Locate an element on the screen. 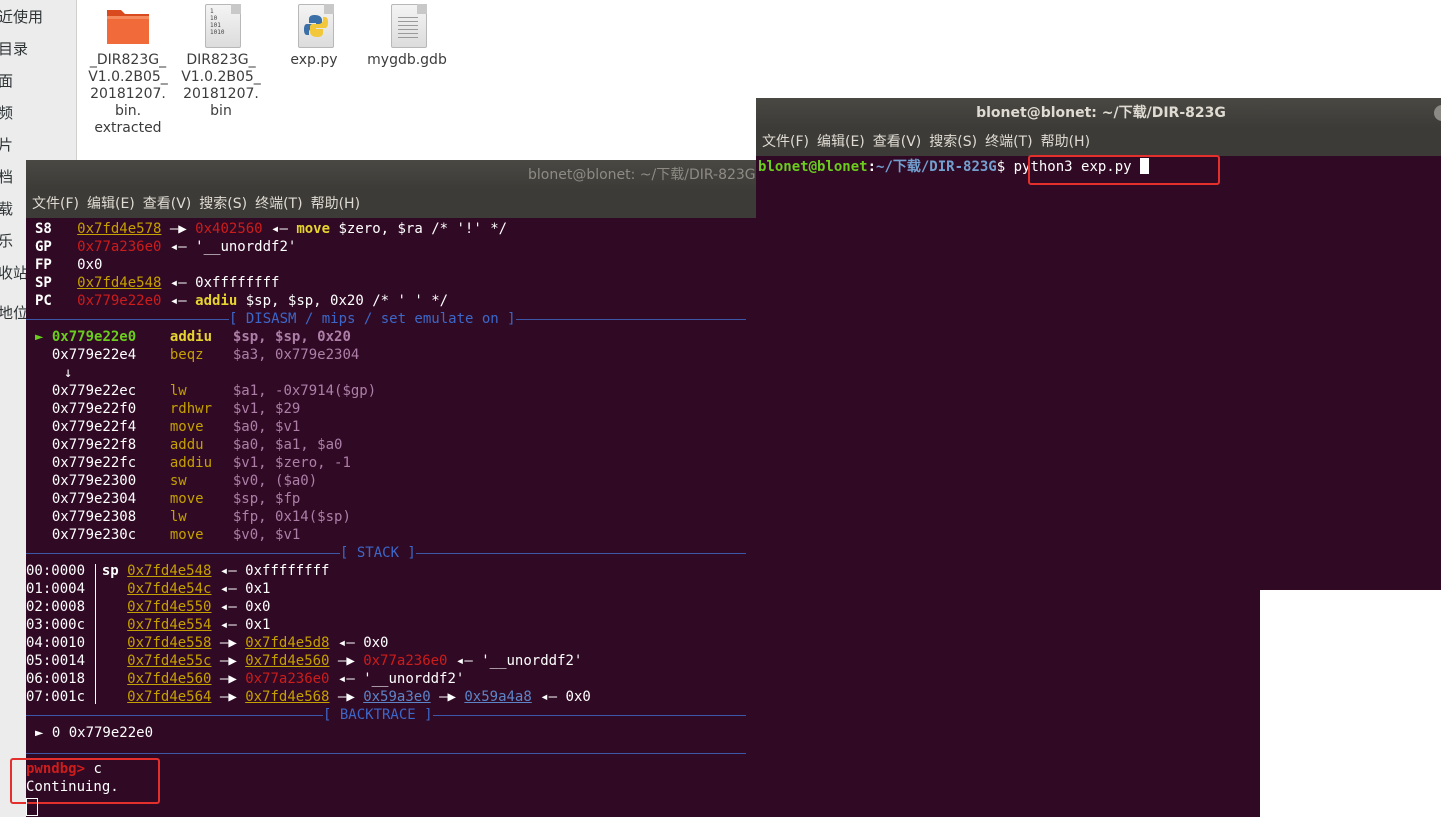 The height and width of the screenshot is (817, 1441). file-item-exp-py: exp.py is located at coordinates (314, 35).